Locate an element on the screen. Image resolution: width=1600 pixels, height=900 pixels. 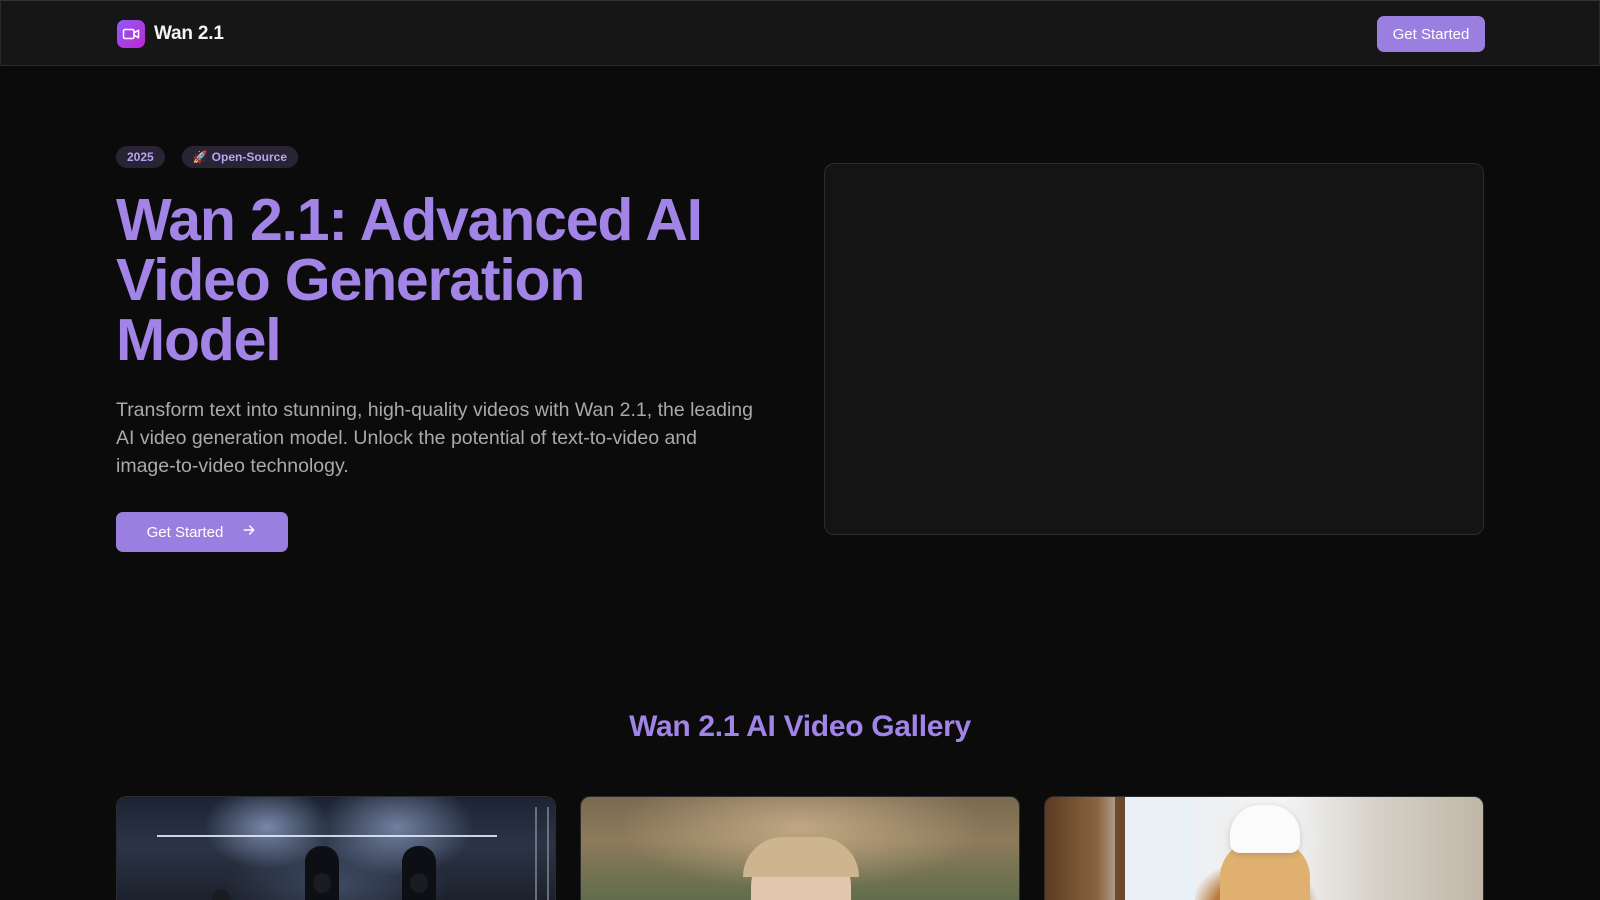
concert-stage-thumbnail is located at coordinates (336, 848).